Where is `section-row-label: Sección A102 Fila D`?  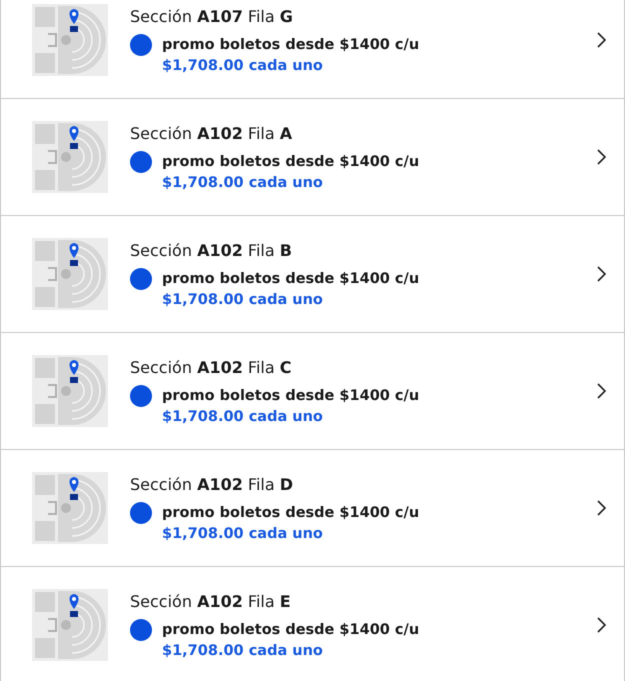 section-row-label: Sección A102 Fila D is located at coordinates (212, 484).